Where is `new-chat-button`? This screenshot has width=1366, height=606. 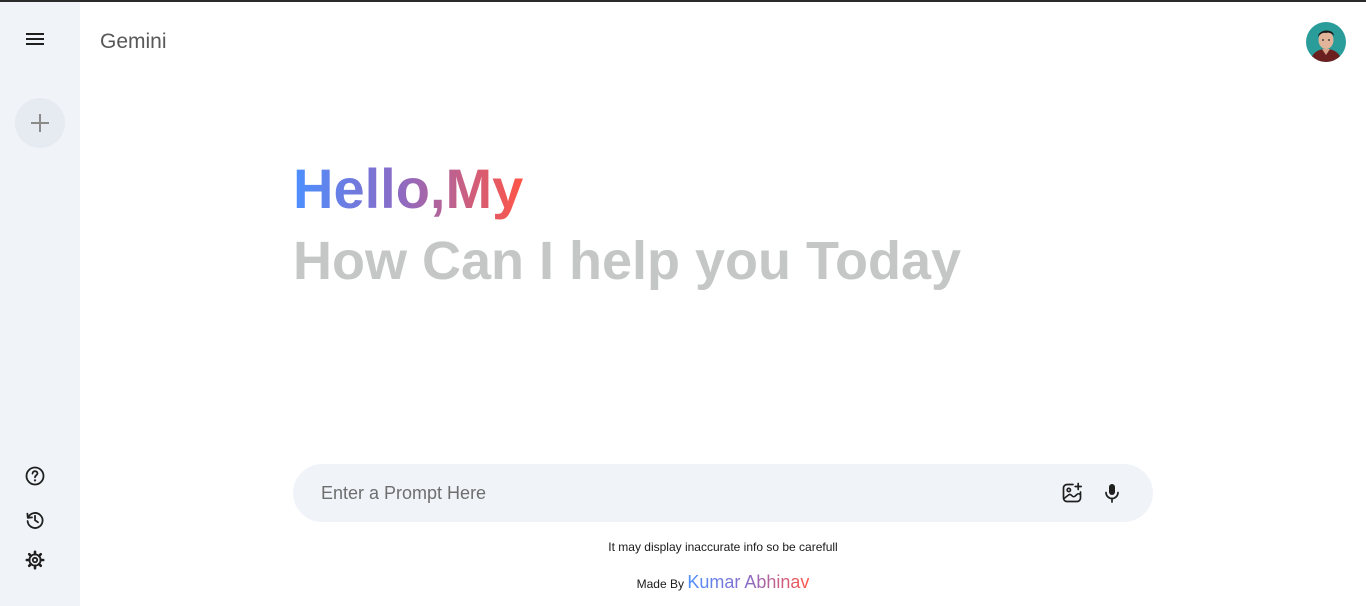 new-chat-button is located at coordinates (40, 123).